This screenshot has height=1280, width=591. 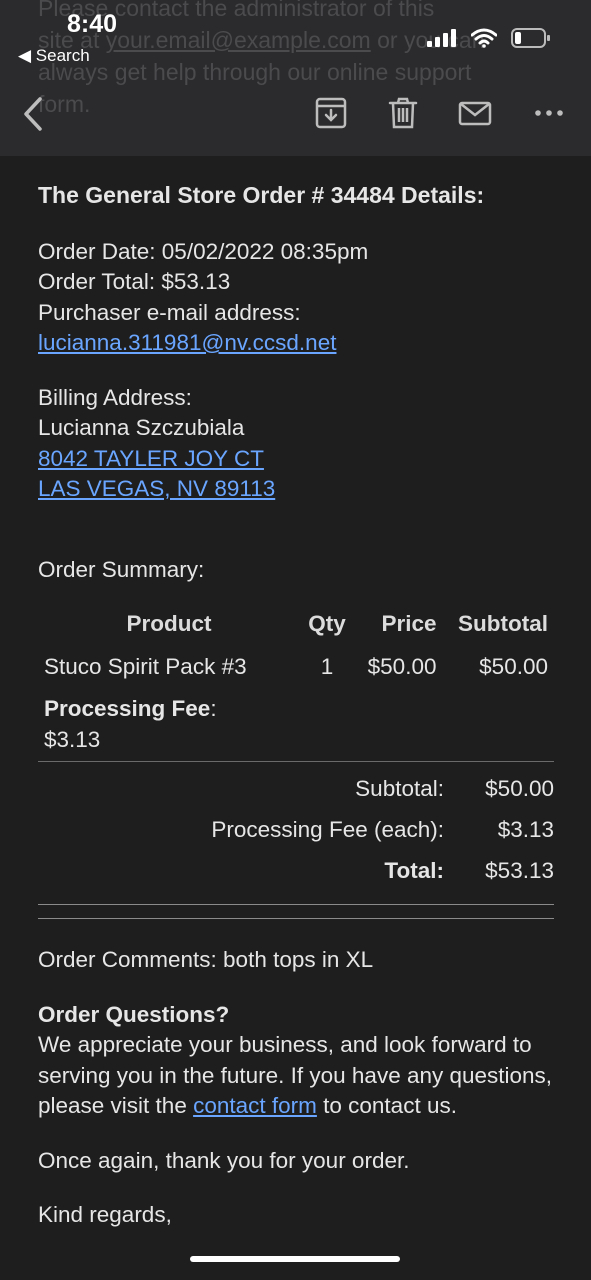 I want to click on kind-regards-text: Kind regards,, so click(x=105, y=1214).